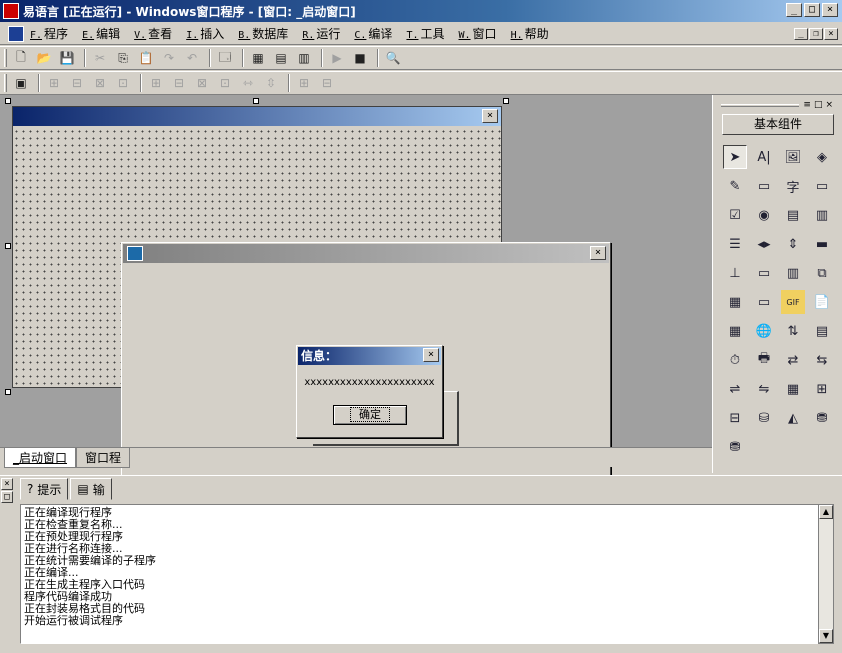  What do you see at coordinates (7, 484) in the screenshot?
I see `output-close-button: ×` at bounding box center [7, 484].